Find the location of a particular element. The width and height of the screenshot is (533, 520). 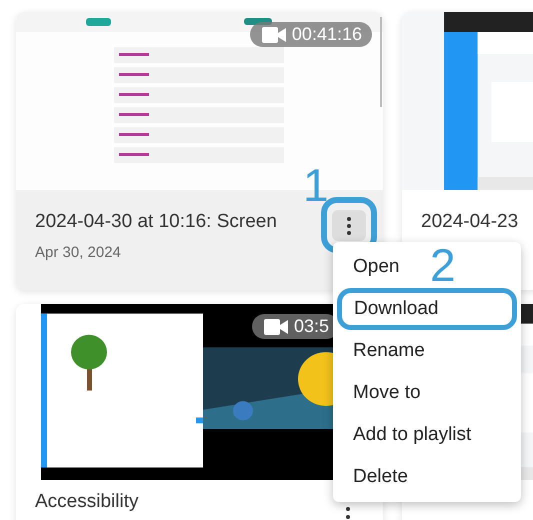

menu-item: Rename is located at coordinates (427, 351).